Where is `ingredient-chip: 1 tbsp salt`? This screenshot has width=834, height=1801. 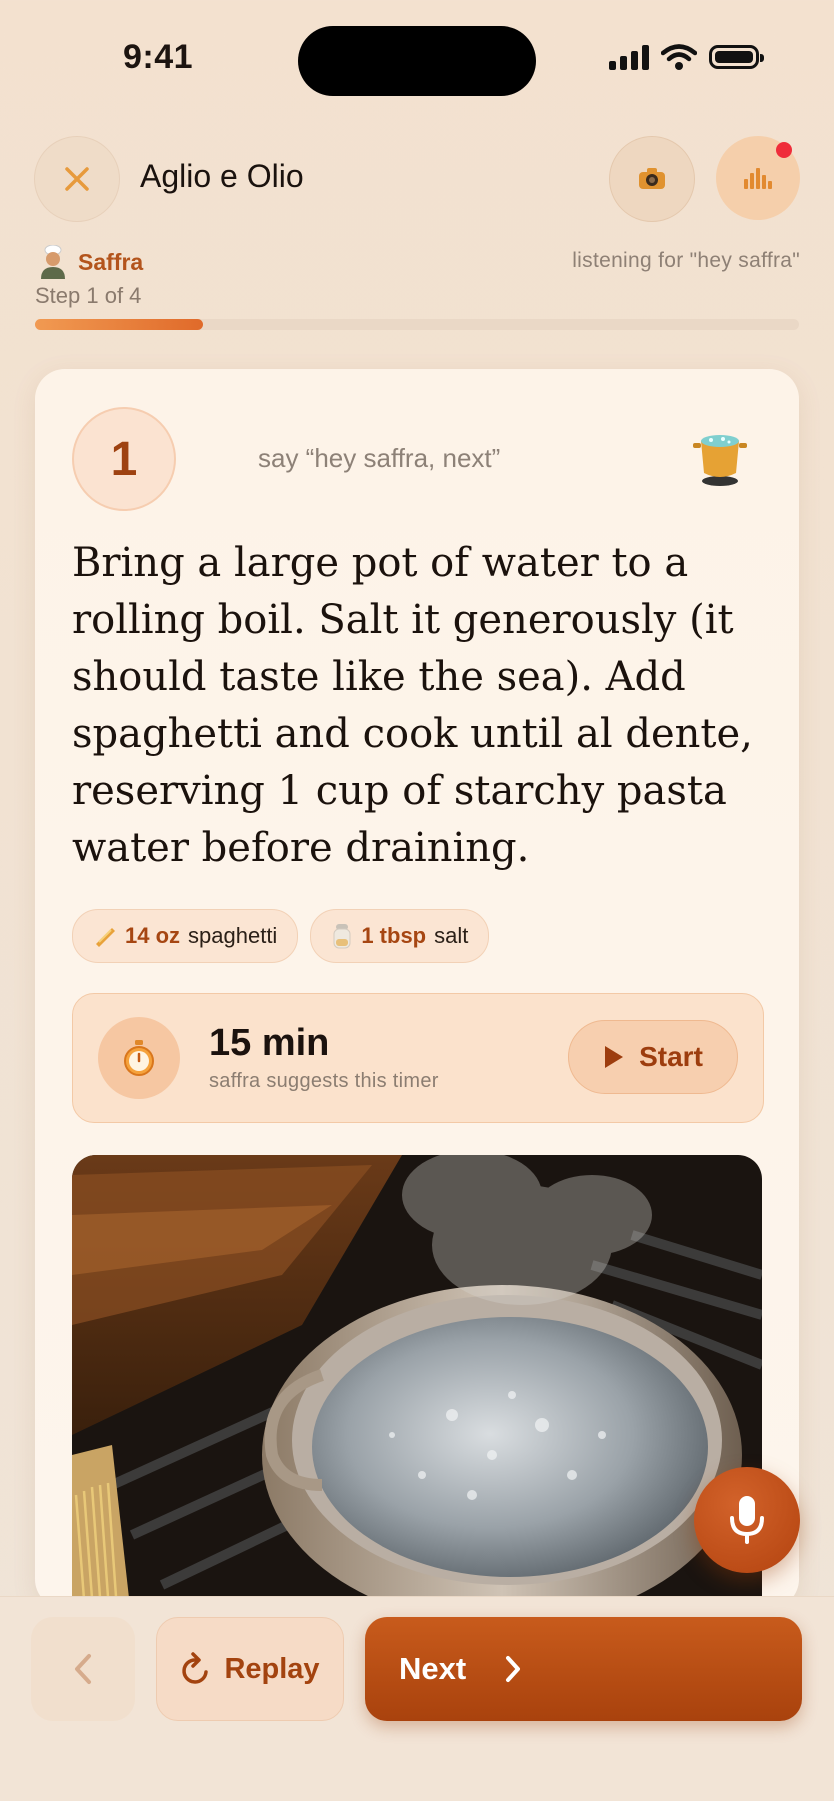 ingredient-chip: 1 tbsp salt is located at coordinates (400, 936).